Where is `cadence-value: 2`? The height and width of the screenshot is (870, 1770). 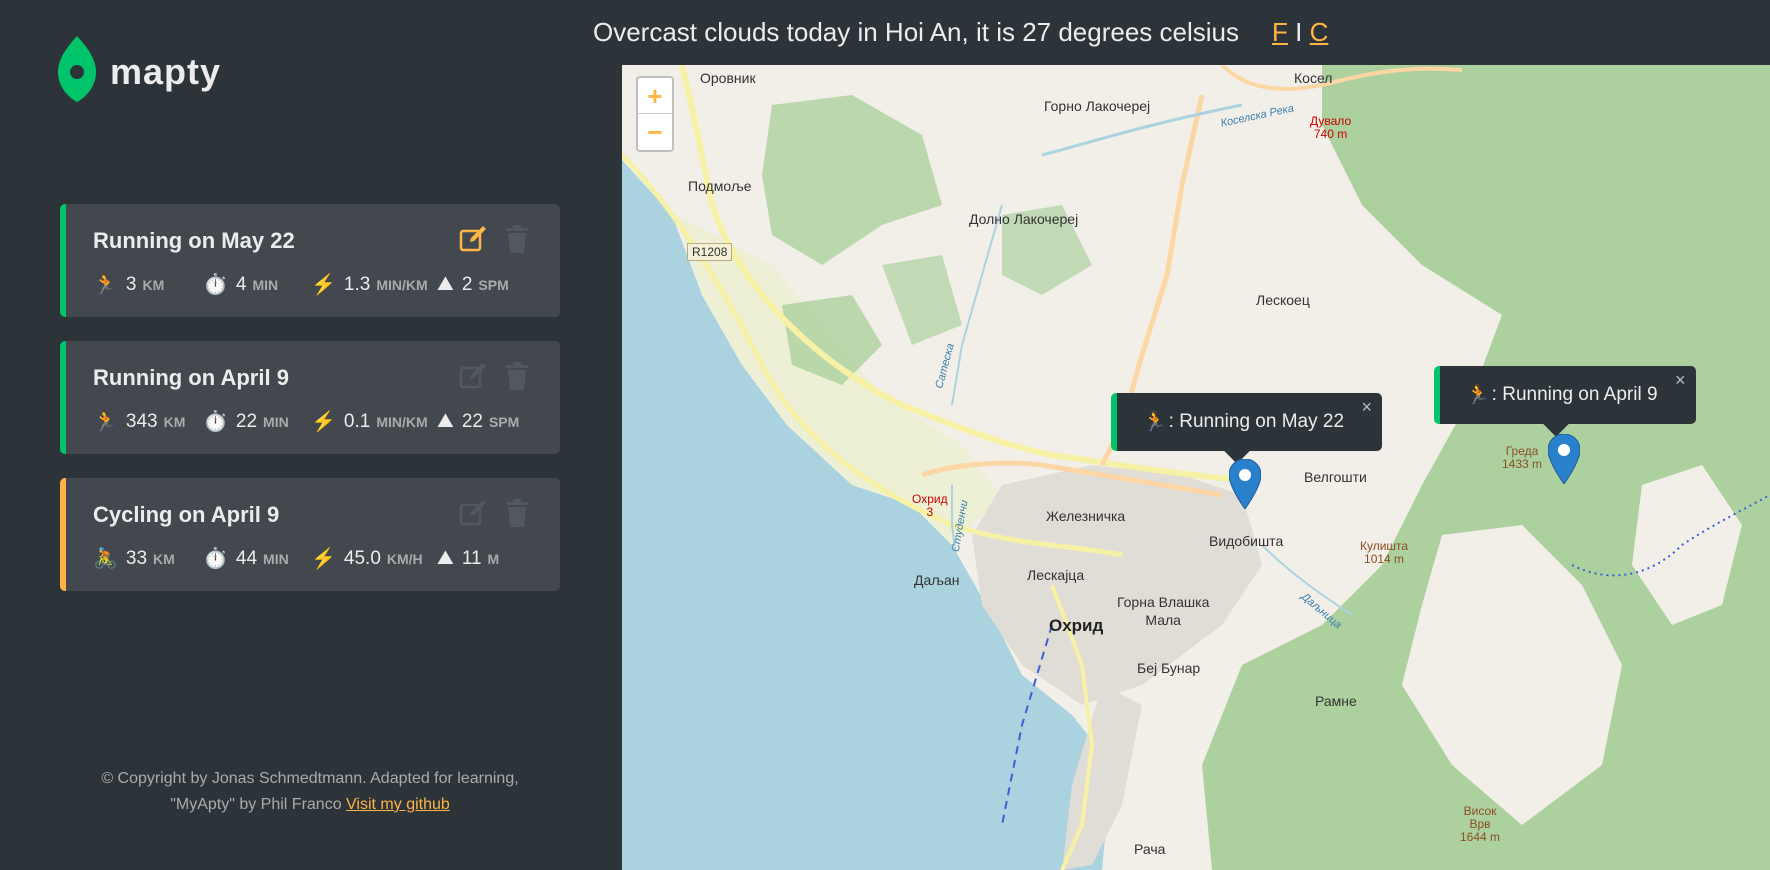
cadence-value: 2 is located at coordinates (467, 284).